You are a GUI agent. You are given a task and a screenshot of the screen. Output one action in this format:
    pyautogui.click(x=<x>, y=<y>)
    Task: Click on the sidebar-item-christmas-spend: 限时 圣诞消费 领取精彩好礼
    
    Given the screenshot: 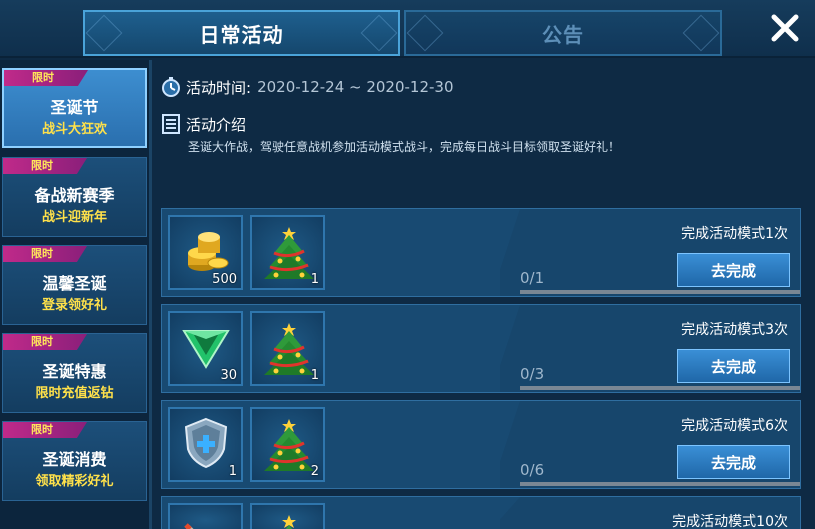 What is the action you would take?
    pyautogui.click(x=74, y=461)
    